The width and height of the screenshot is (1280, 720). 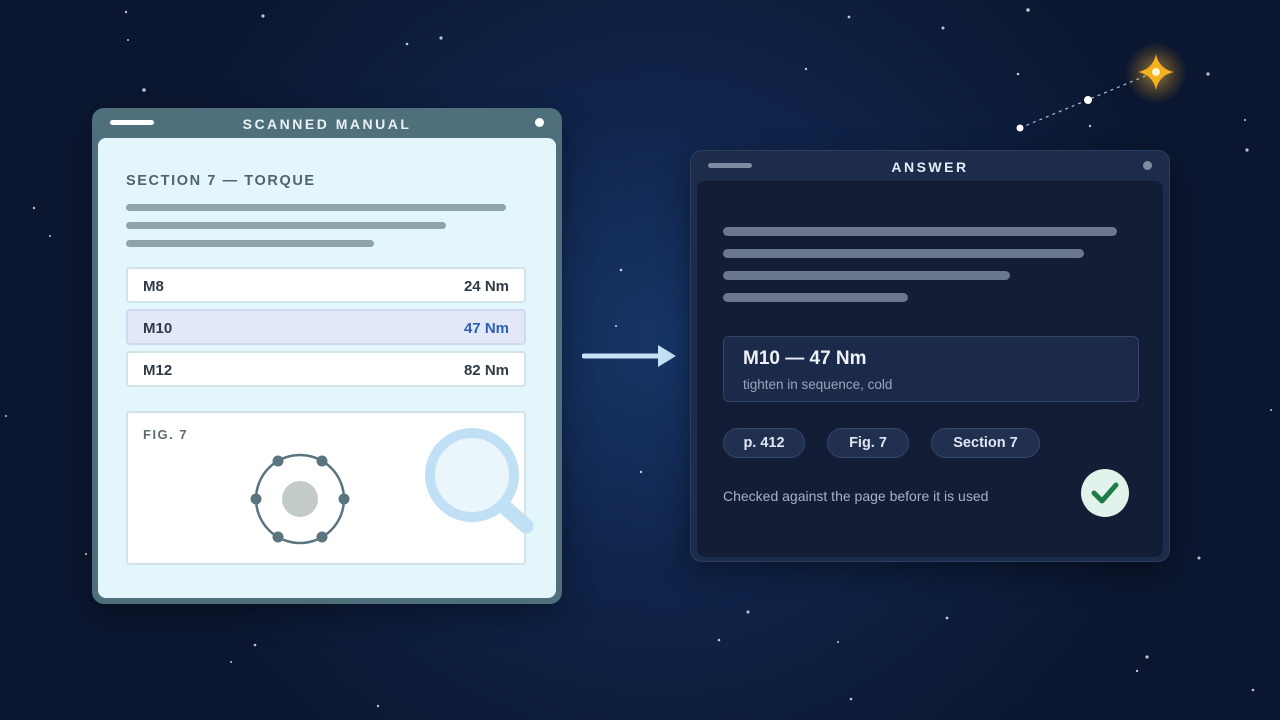 What do you see at coordinates (486, 328) in the screenshot?
I see `torque-value: 47 Nm` at bounding box center [486, 328].